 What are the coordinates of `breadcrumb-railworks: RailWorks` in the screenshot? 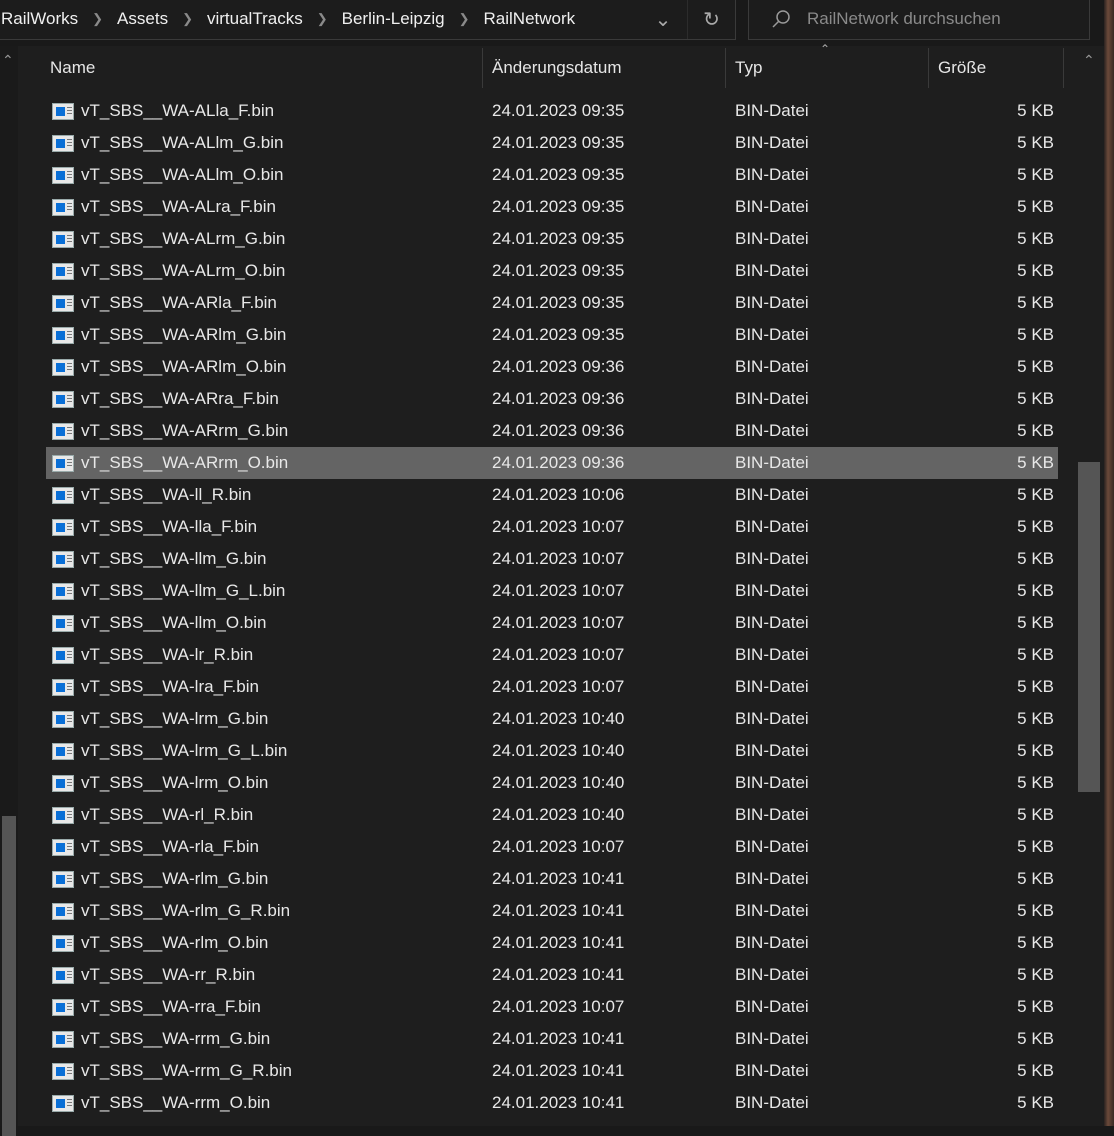 It's located at (39, 19).